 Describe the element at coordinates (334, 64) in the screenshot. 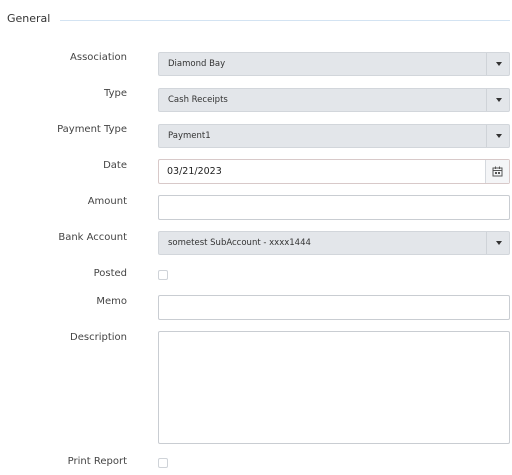

I see `association-select: Diamond Bay` at that location.